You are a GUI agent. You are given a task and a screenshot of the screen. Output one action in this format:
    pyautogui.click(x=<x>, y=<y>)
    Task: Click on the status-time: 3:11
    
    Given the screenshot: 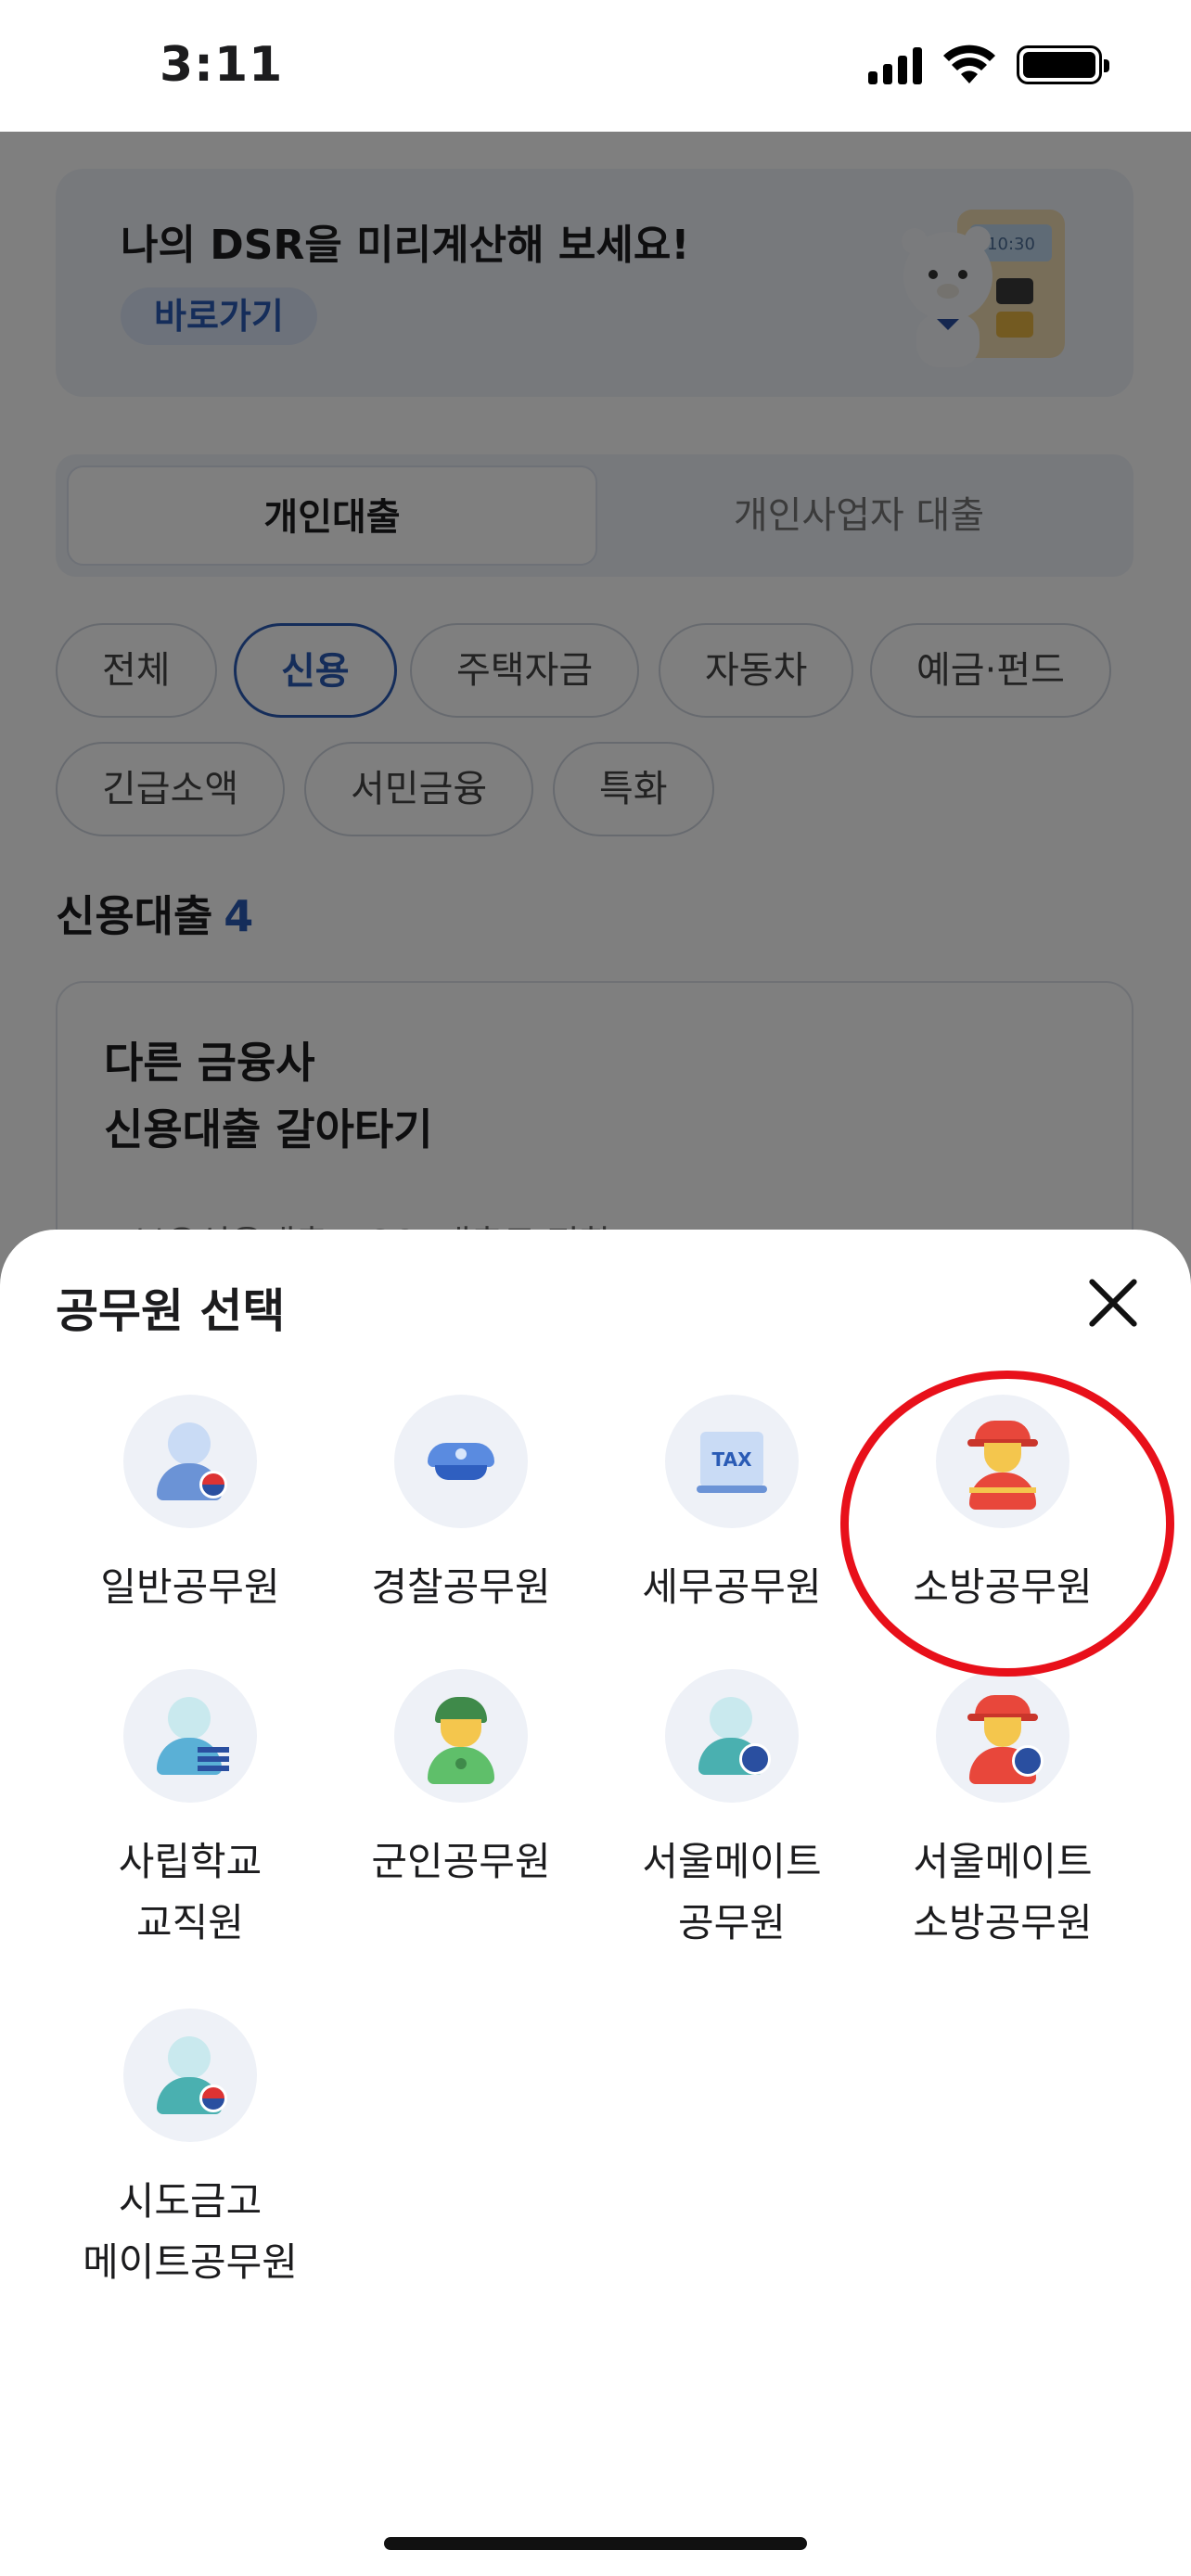 What is the action you would take?
    pyautogui.click(x=222, y=65)
    